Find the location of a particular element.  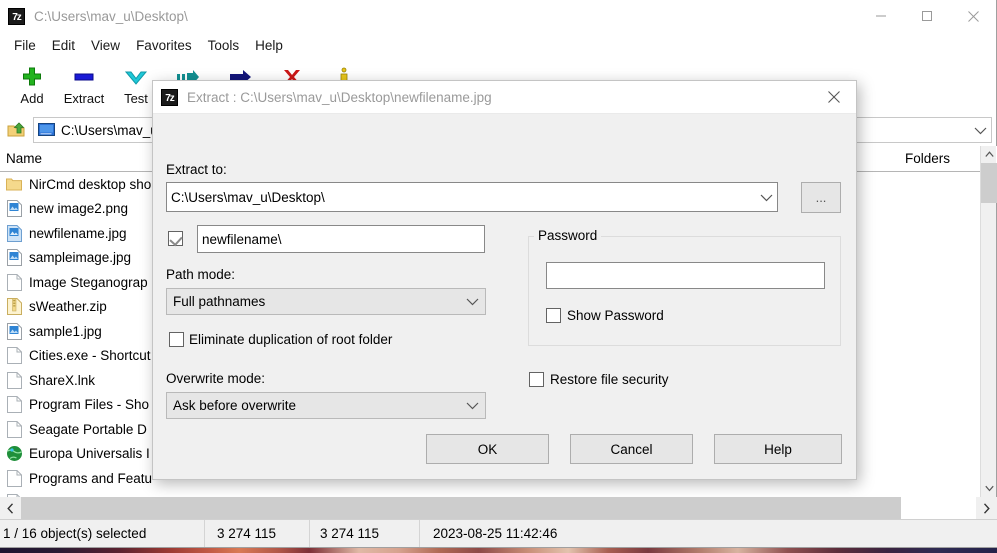

scroll-right-icon is located at coordinates (986, 508).